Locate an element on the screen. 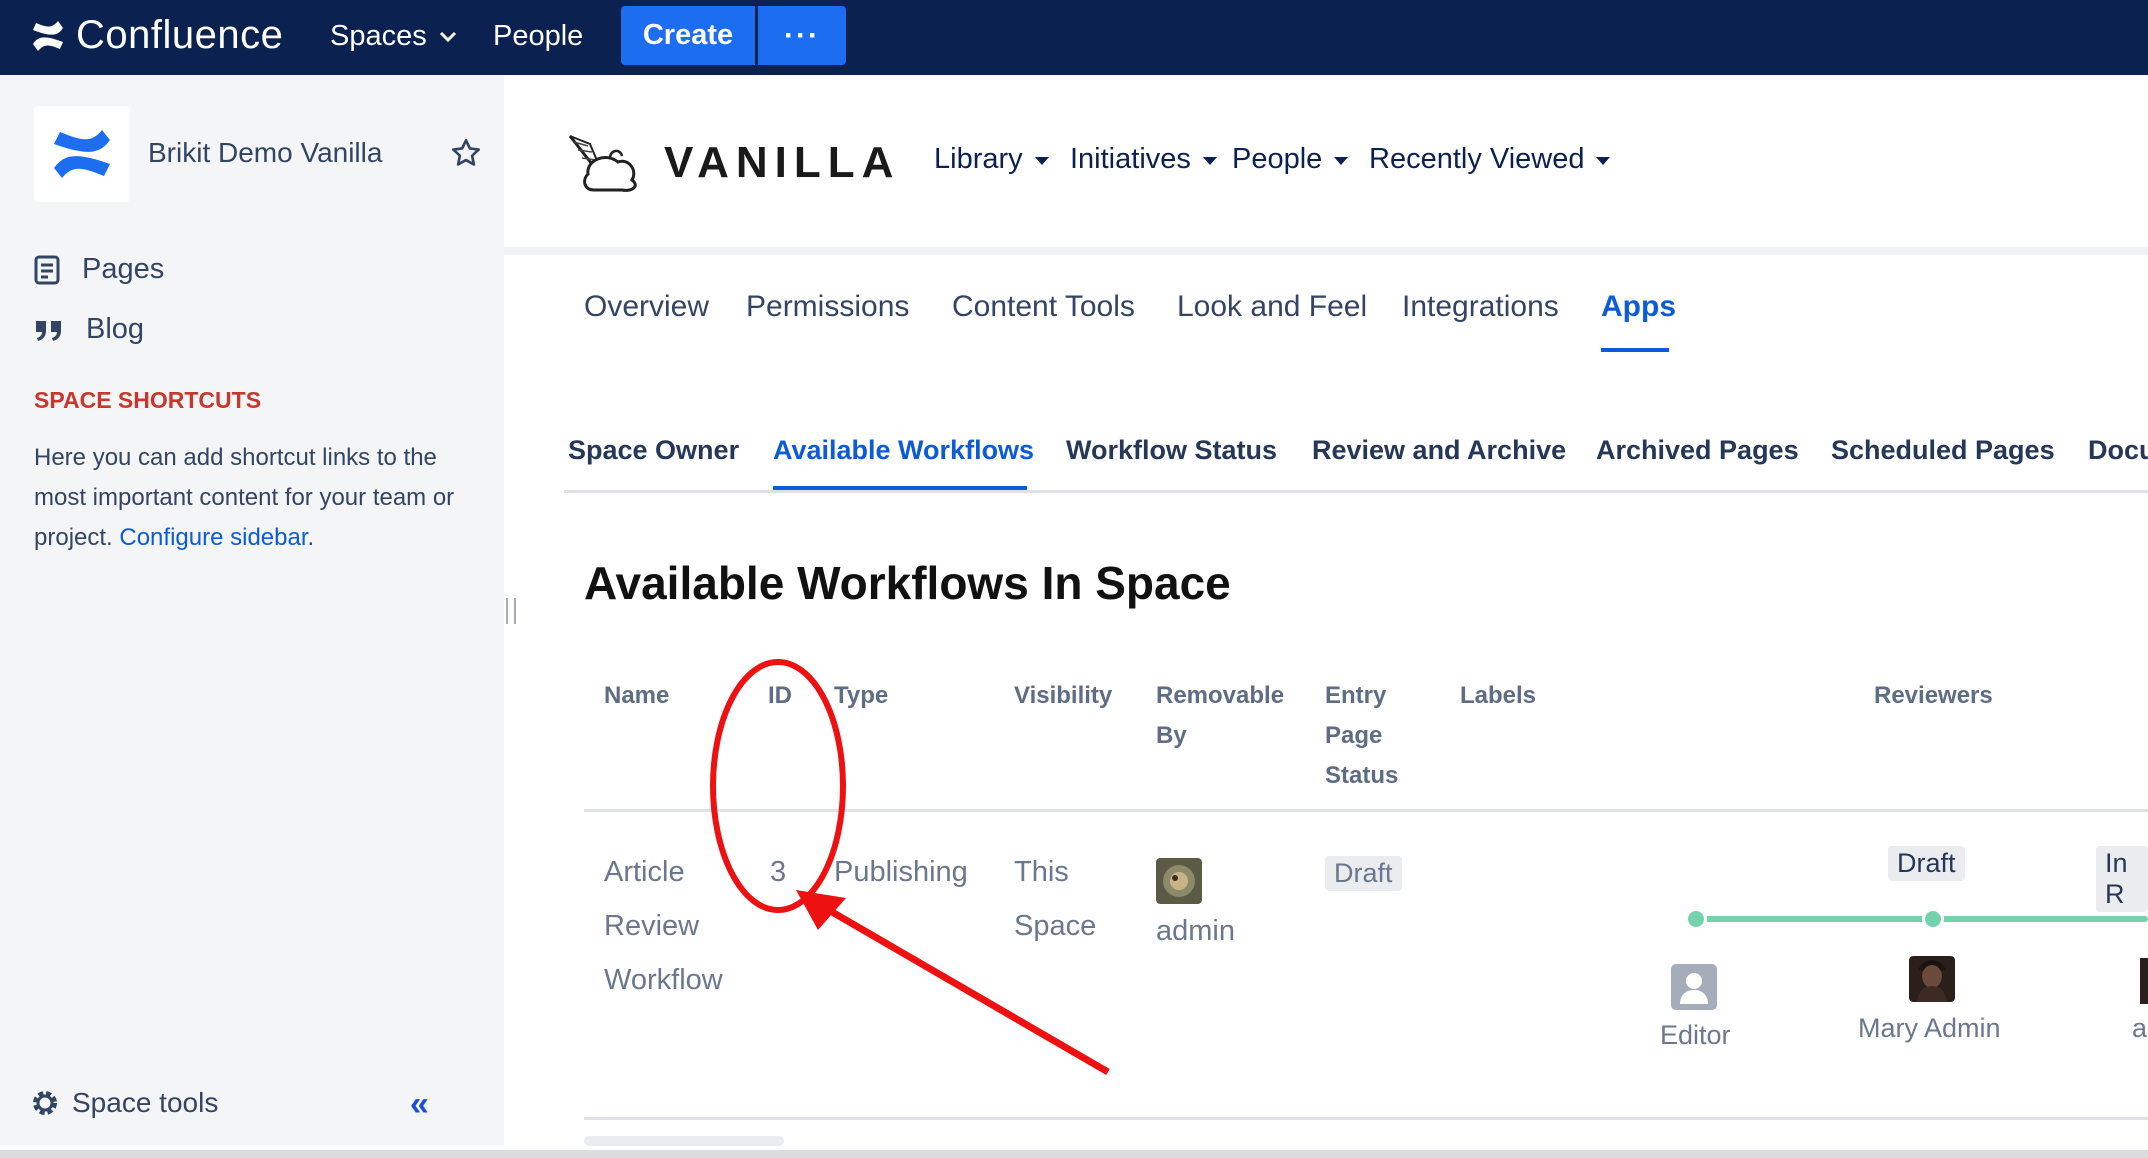 The height and width of the screenshot is (1158, 2148). name-line: Workflow is located at coordinates (663, 980).